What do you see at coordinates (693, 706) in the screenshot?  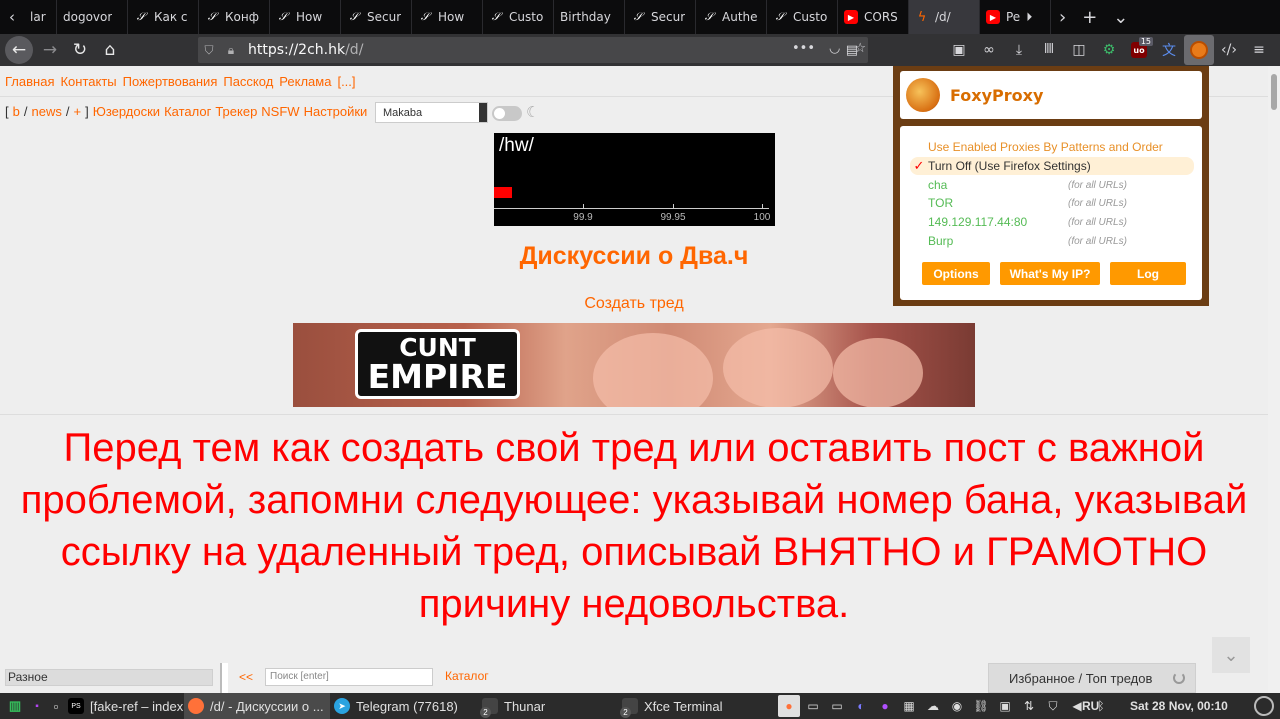 I see `task-terminal: Xfce Terminal 2` at bounding box center [693, 706].